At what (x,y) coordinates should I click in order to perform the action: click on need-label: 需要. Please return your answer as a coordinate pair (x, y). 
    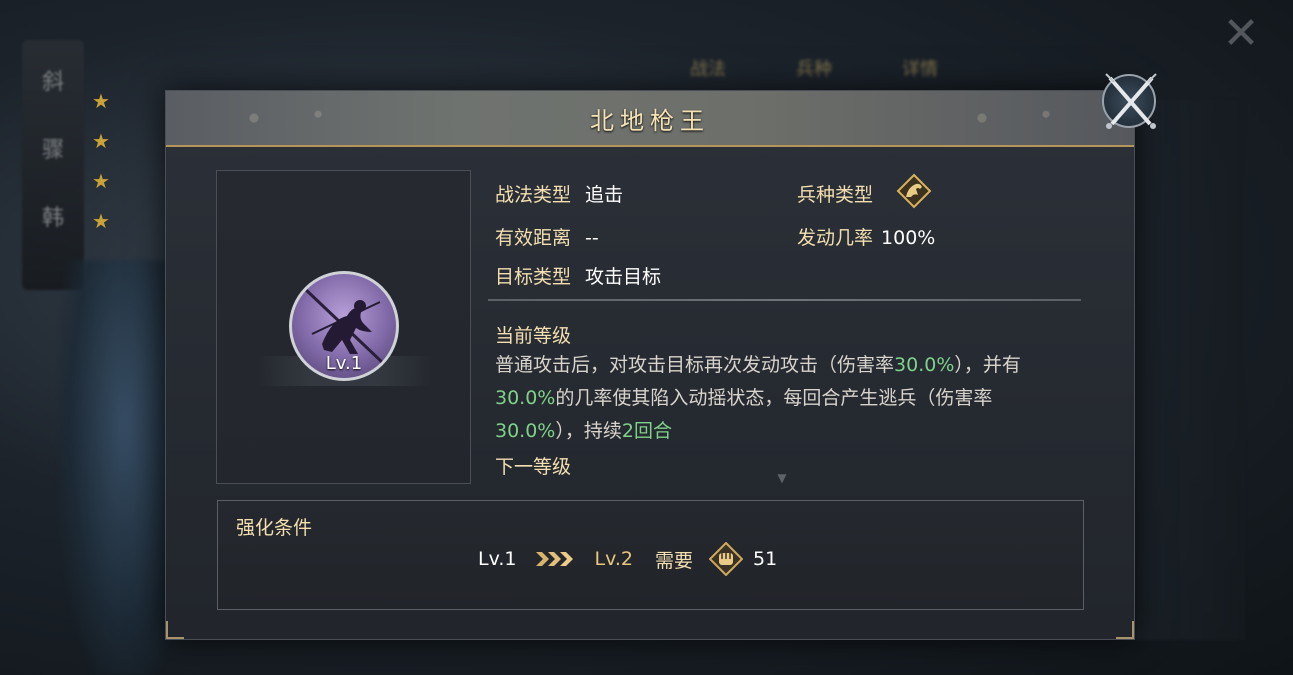
    Looking at the image, I should click on (673, 560).